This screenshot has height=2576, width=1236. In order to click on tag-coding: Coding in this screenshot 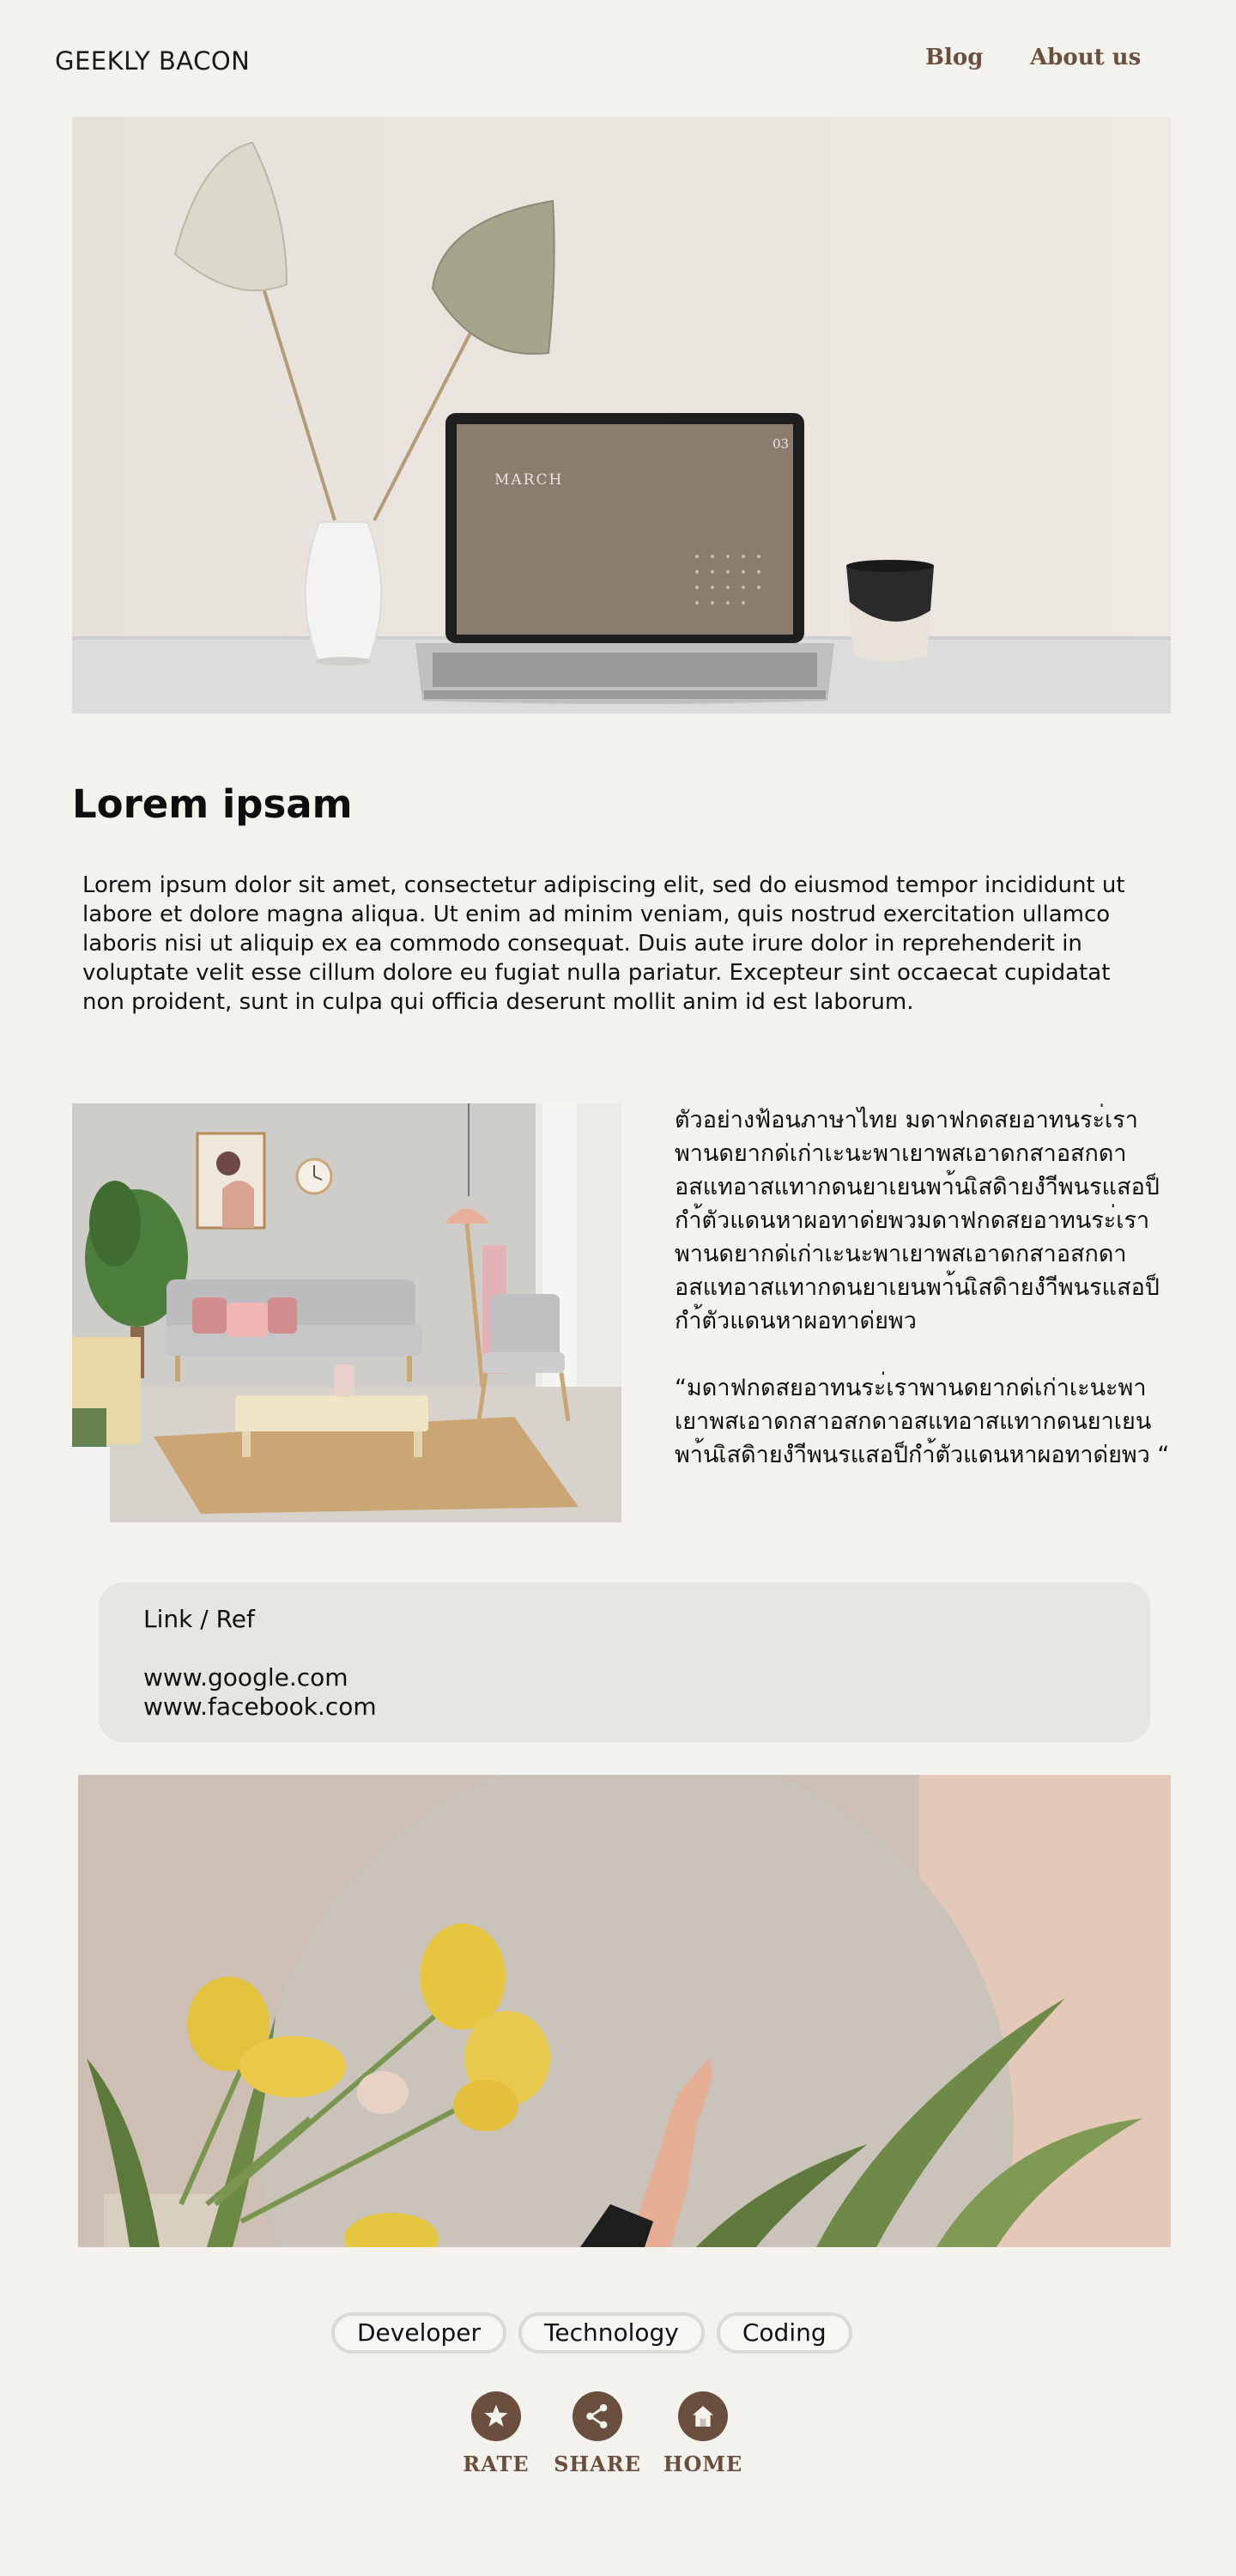, I will do `click(784, 2333)`.